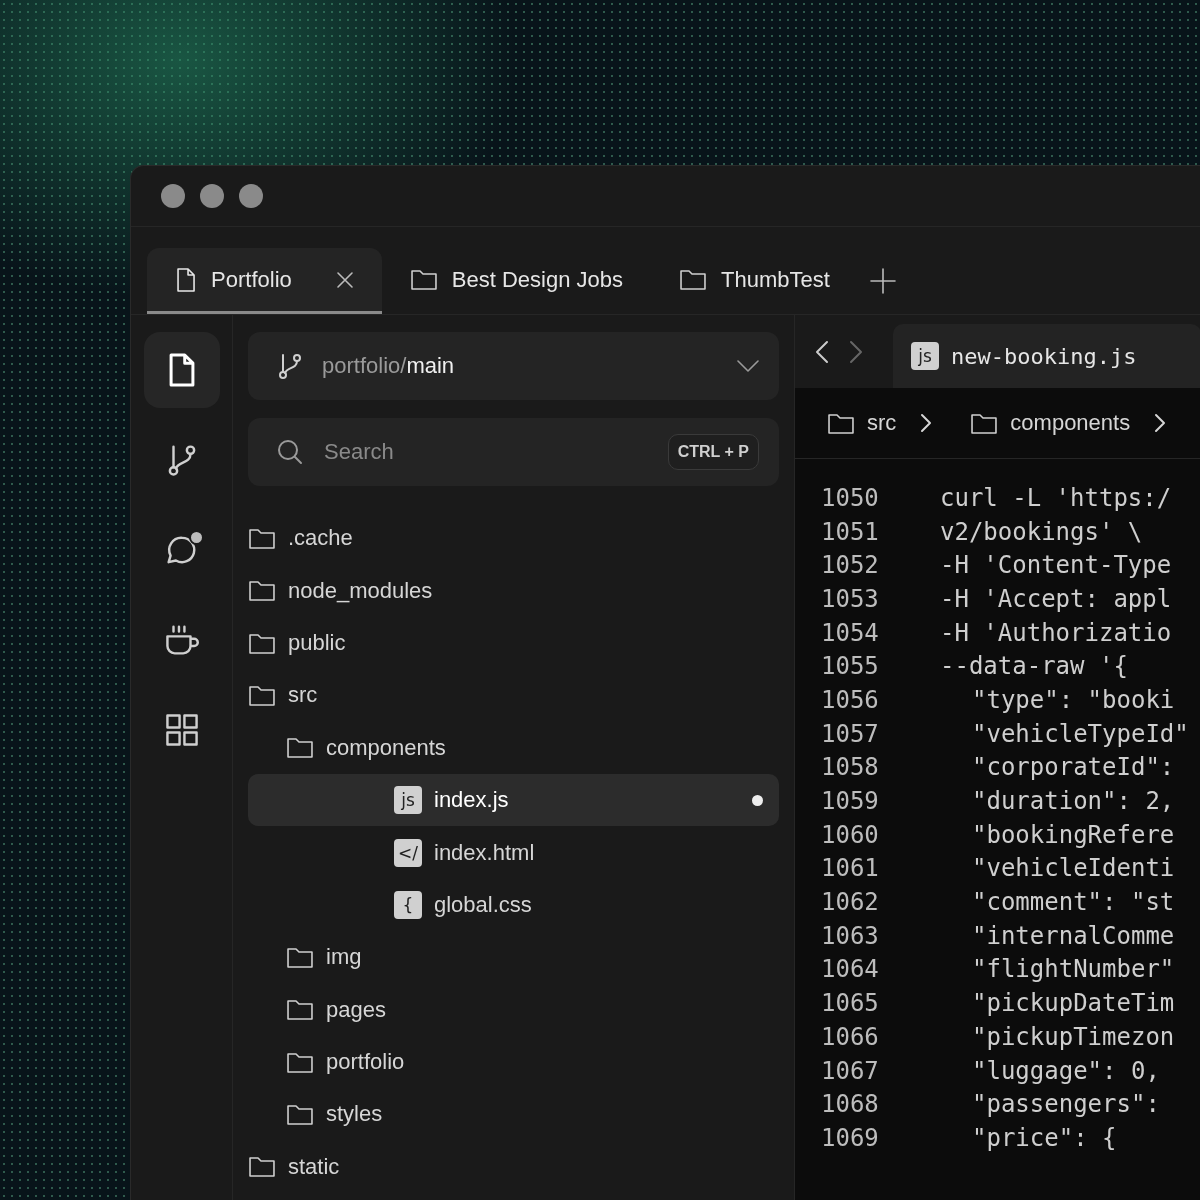 This screenshot has width=1200, height=1200. Describe the element at coordinates (366, 1062) in the screenshot. I see `file-name: portfolio` at that location.